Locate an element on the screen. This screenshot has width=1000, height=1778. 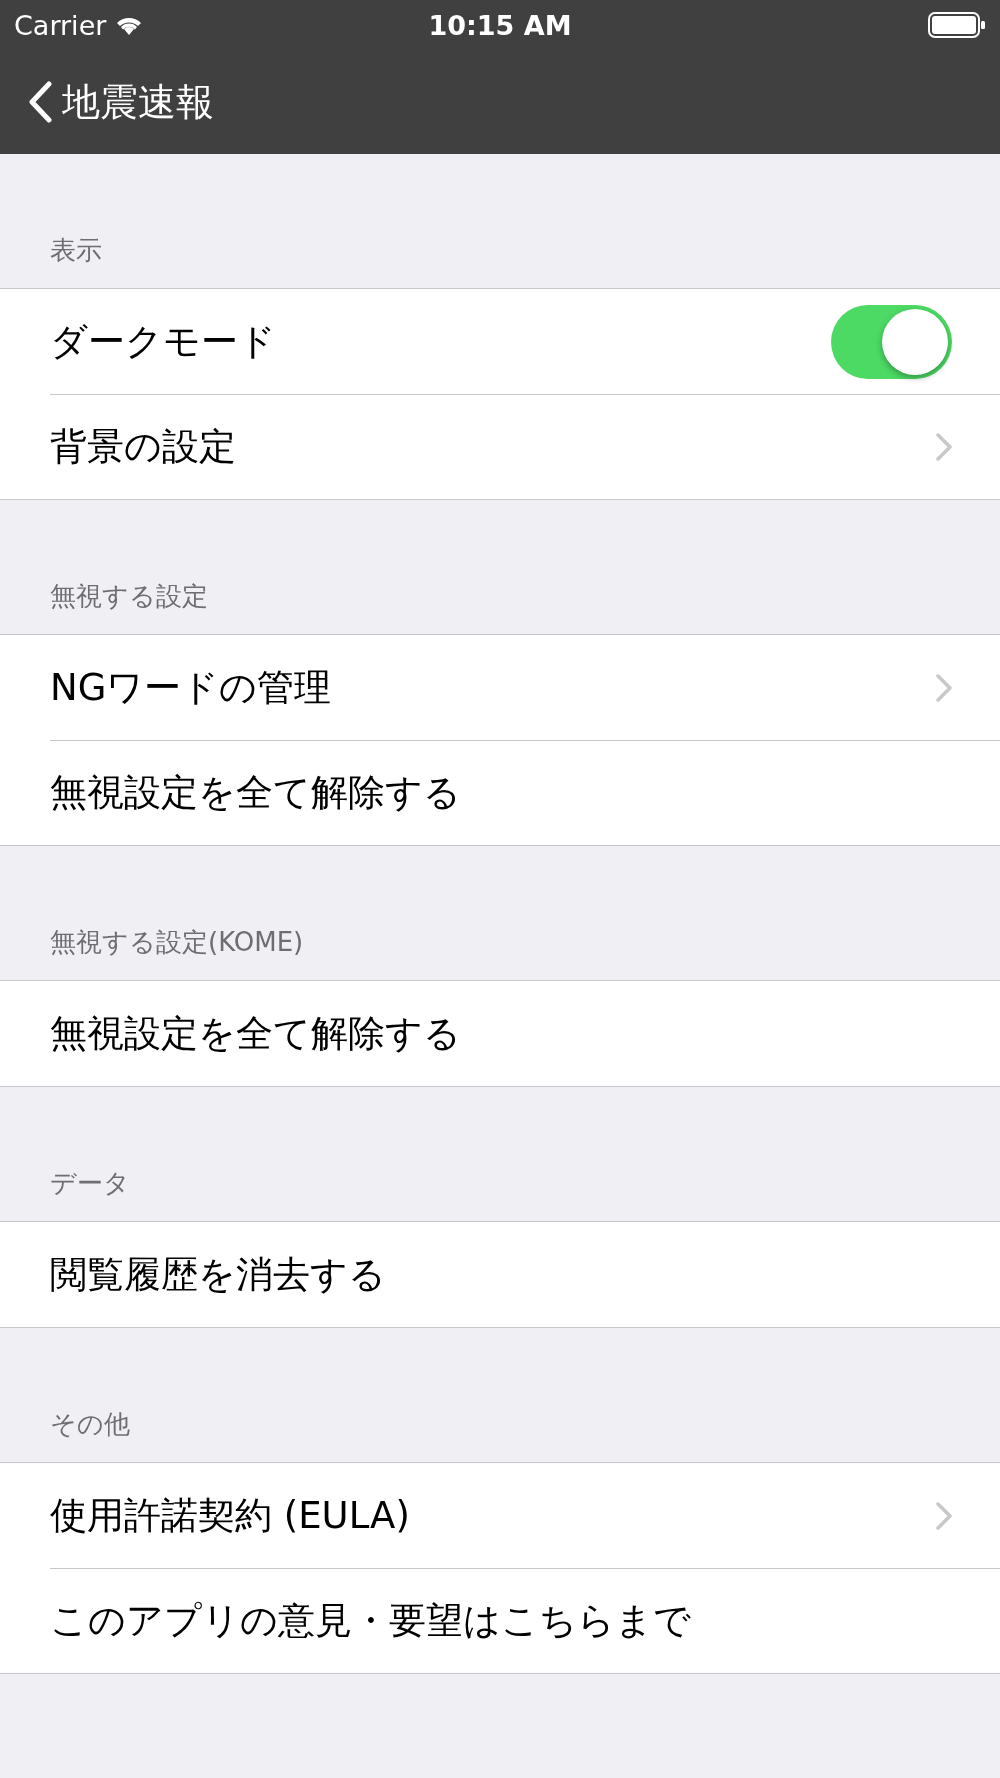
carrier-name: Carrier is located at coordinates (60, 25).